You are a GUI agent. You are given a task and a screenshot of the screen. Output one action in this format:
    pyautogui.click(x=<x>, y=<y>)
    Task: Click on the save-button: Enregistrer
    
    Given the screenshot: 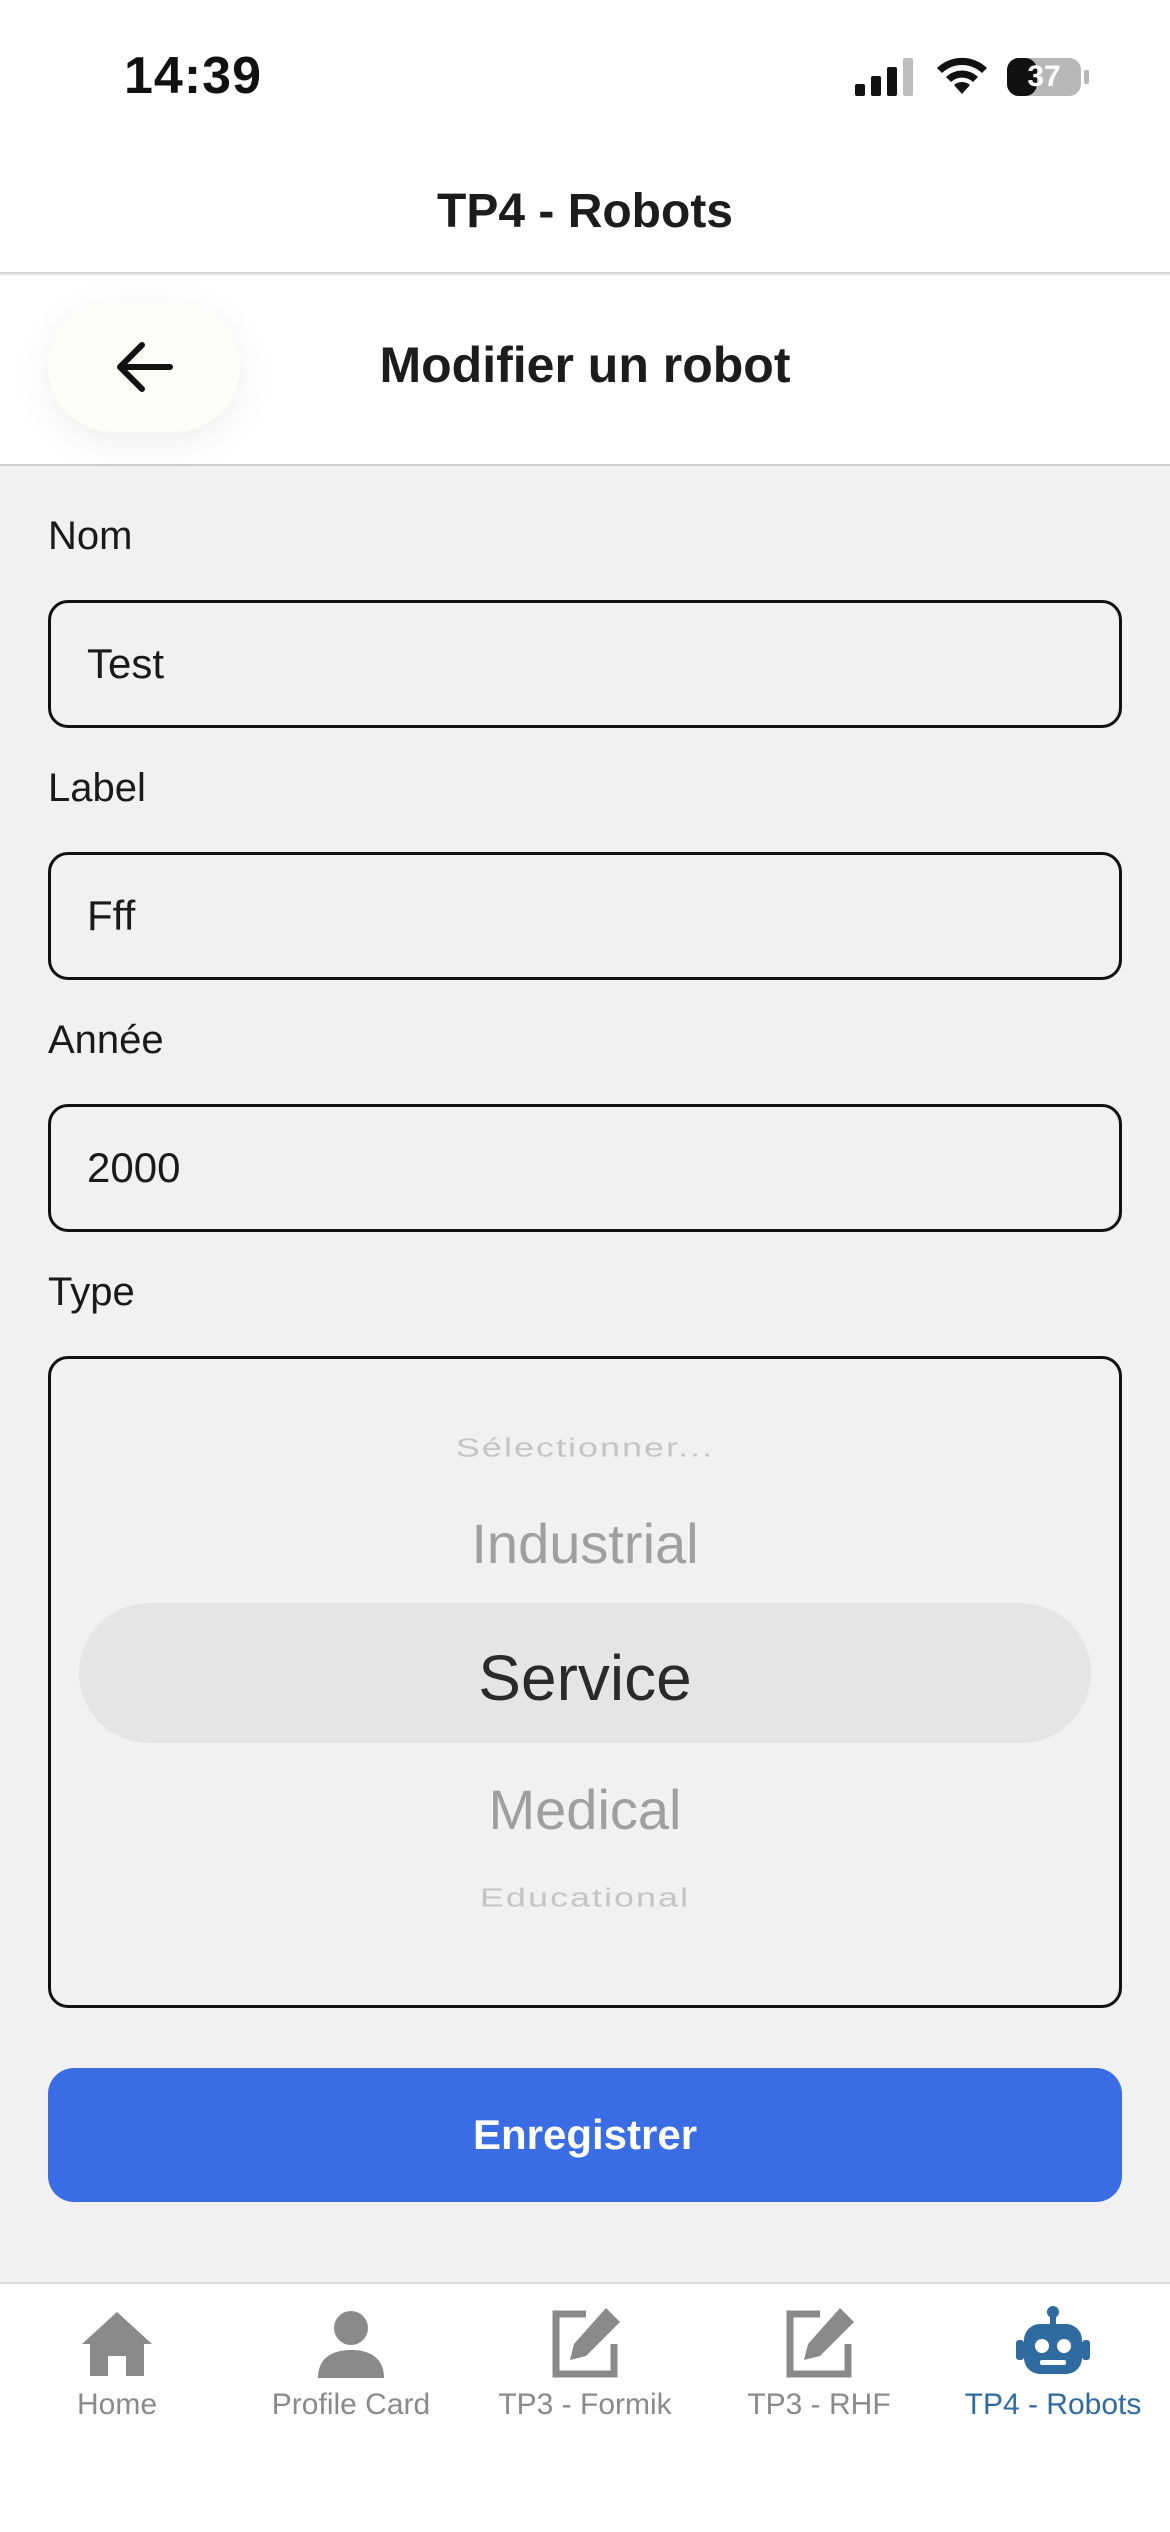 What is the action you would take?
    pyautogui.click(x=585, y=2135)
    